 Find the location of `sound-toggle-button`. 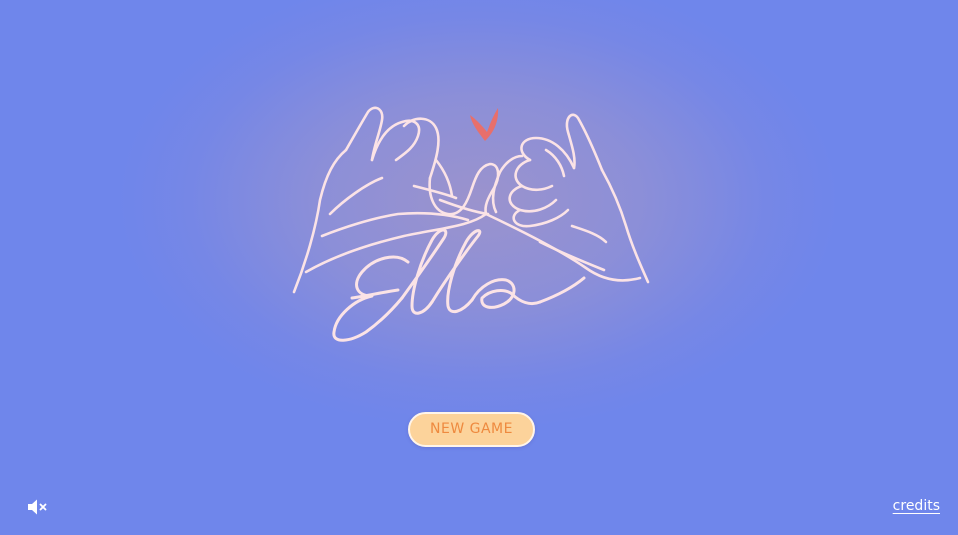

sound-toggle-button is located at coordinates (38, 507).